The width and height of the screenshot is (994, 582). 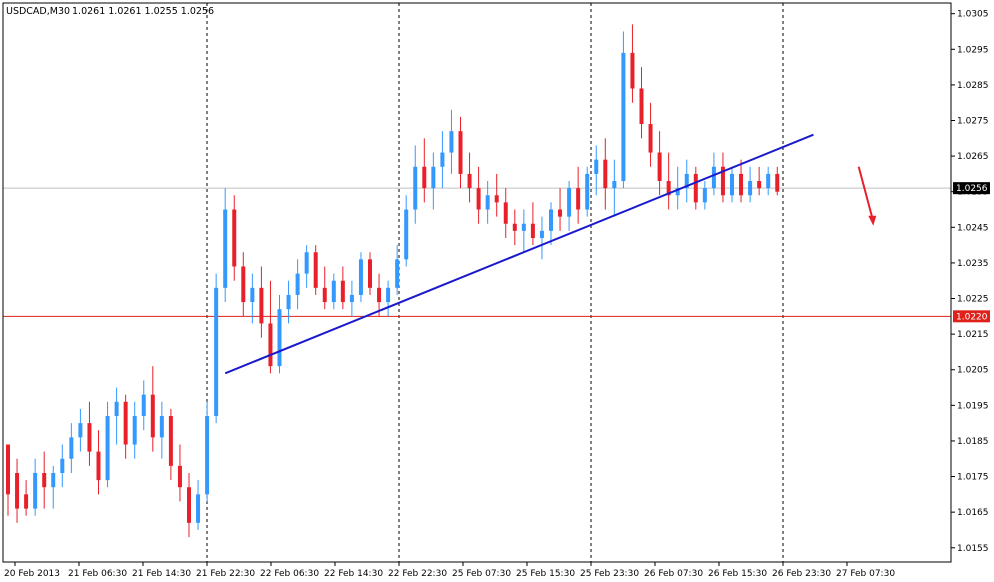 I want to click on x-tick-label: 25 Feb 23:30, so click(x=609, y=574).